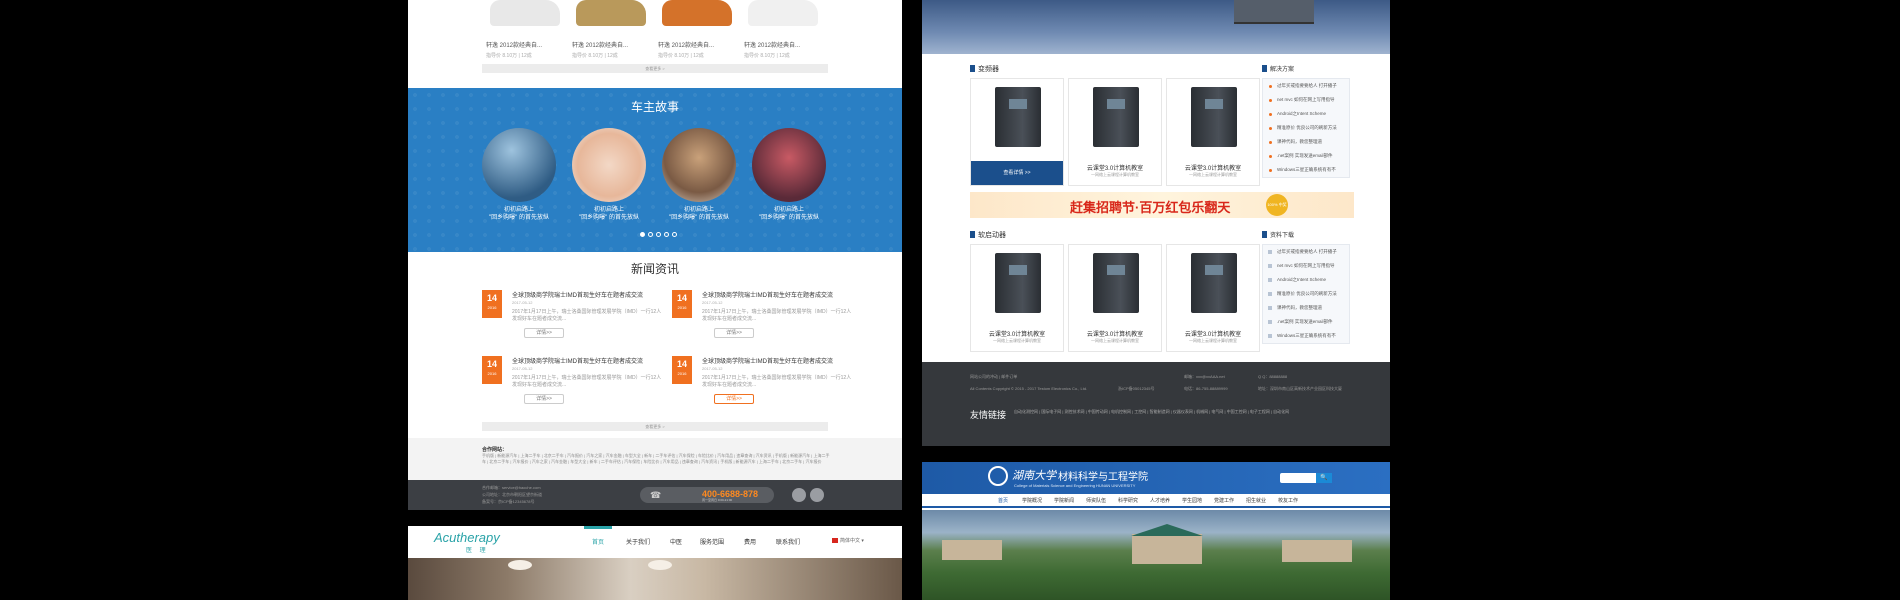 The height and width of the screenshot is (600, 1900). Describe the element at coordinates (750, 541) in the screenshot. I see `nav-fees: 费用` at that location.